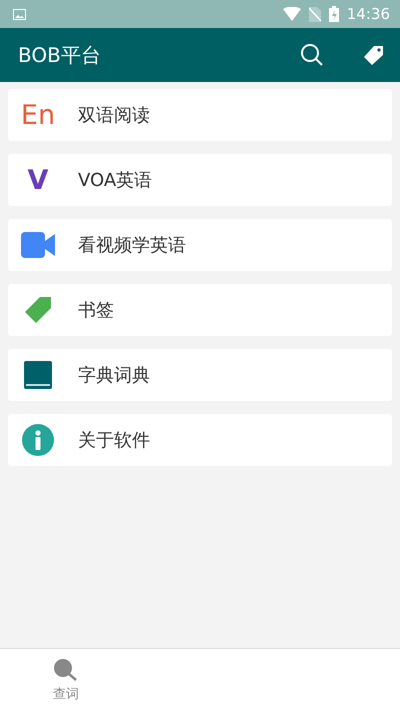  I want to click on logo-icon: V, so click(38, 180).